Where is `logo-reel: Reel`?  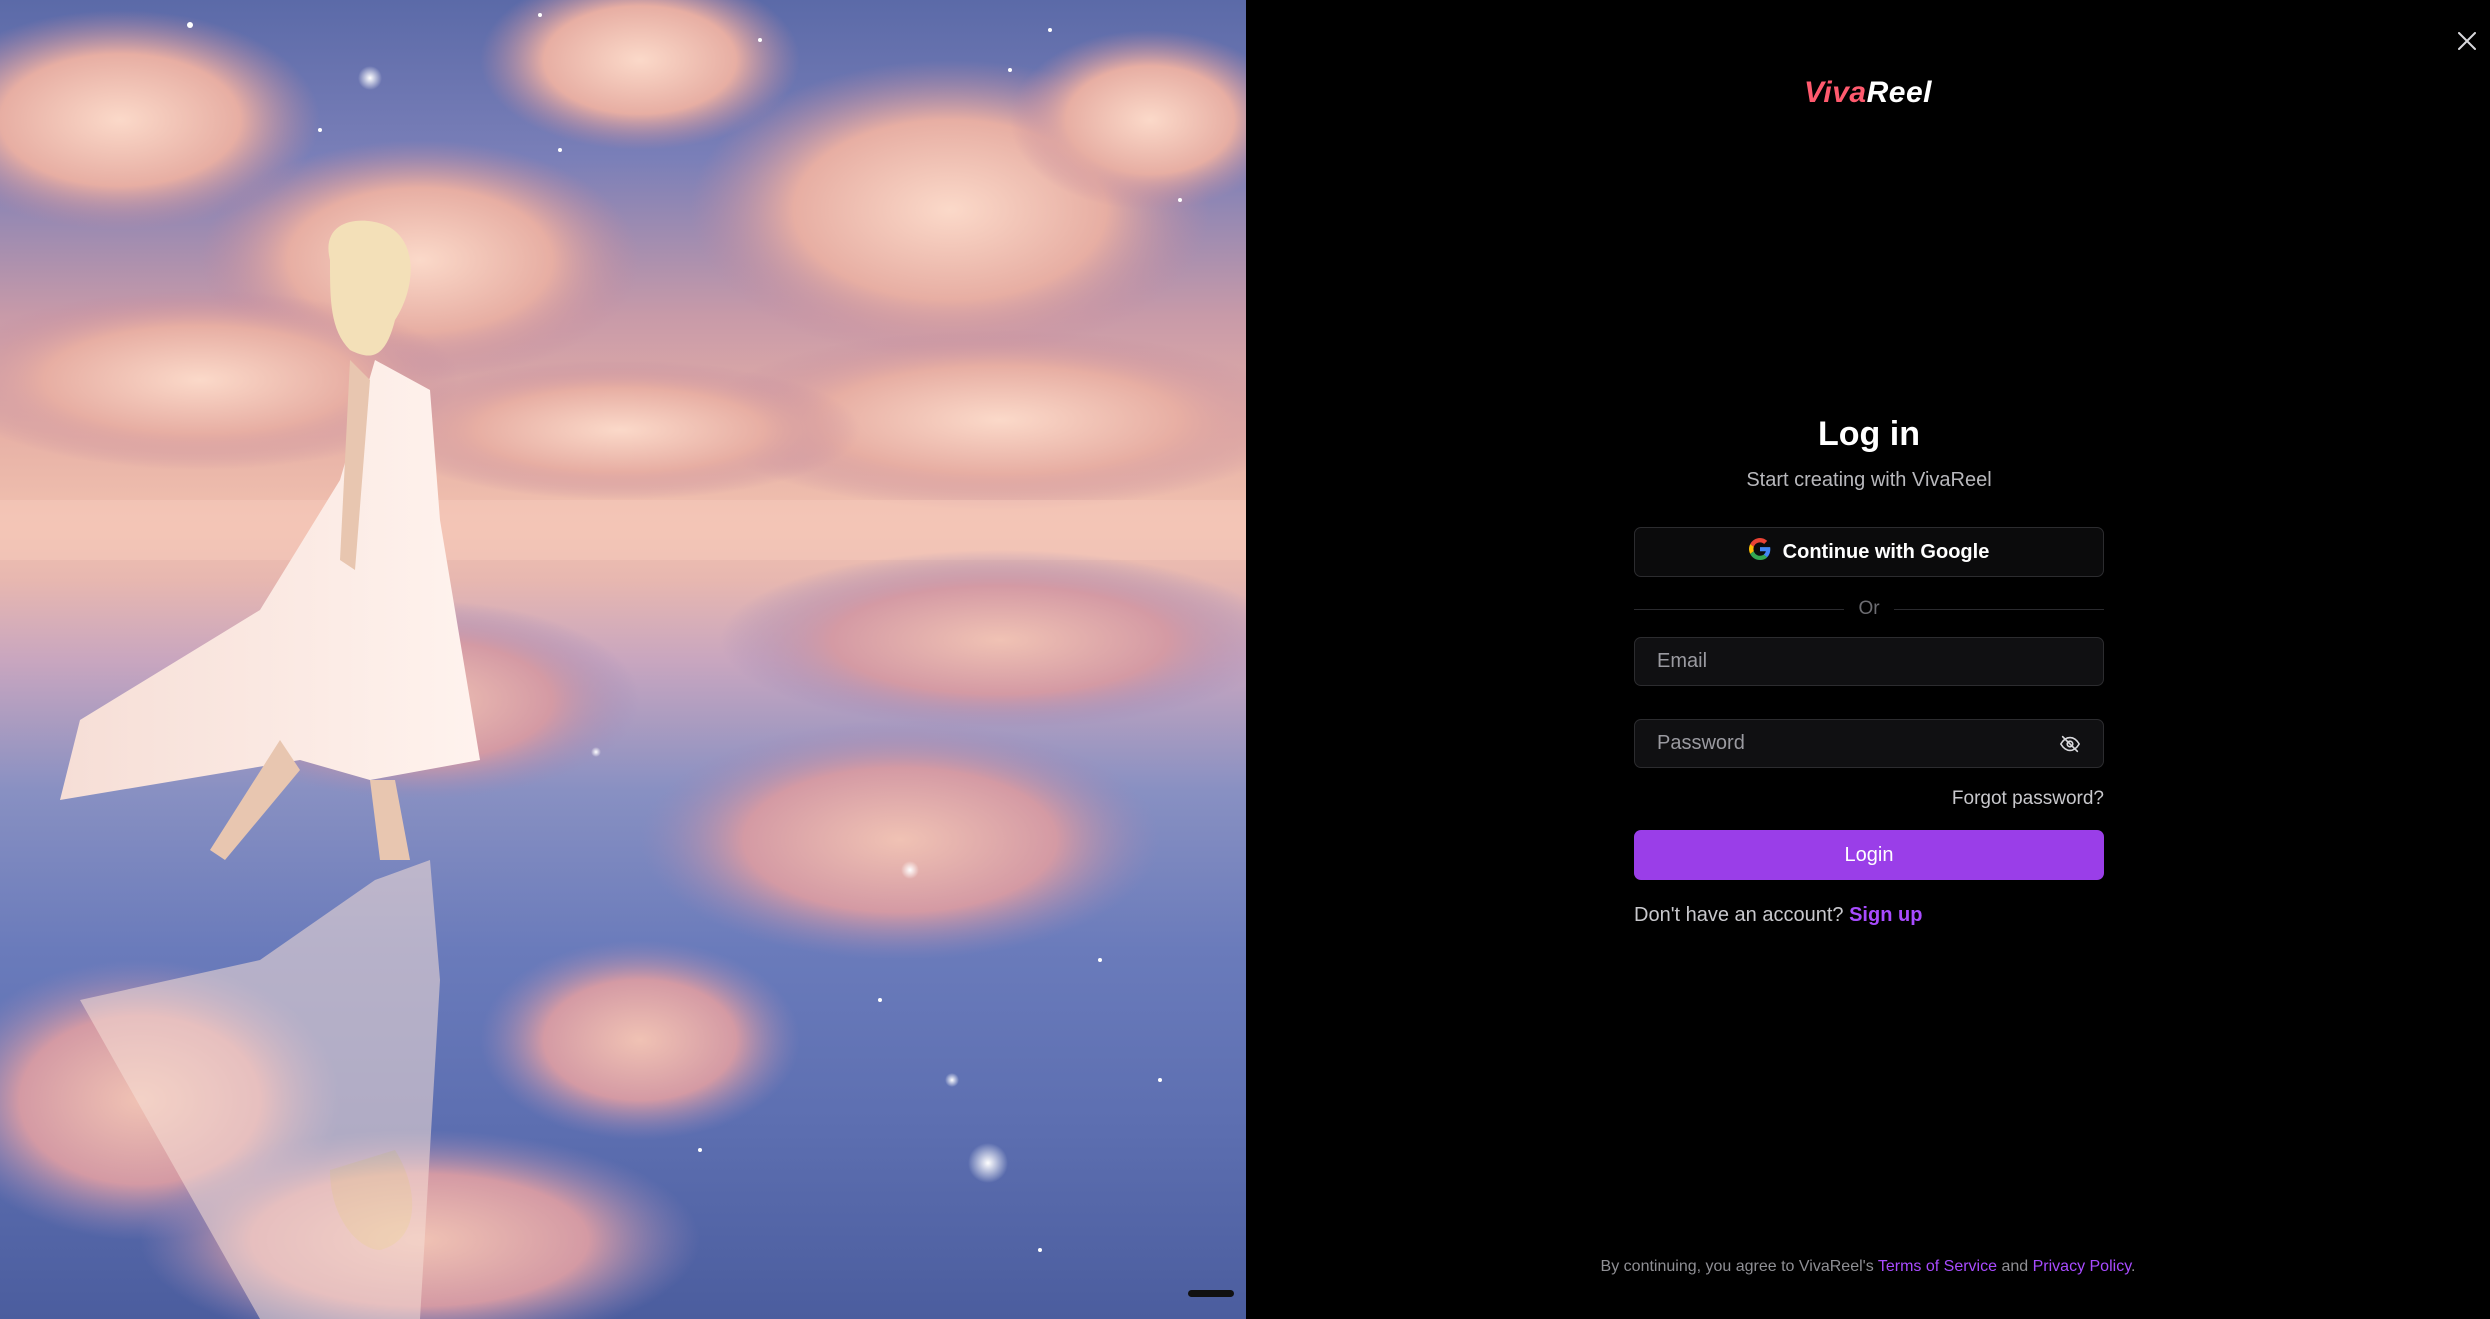 logo-reel: Reel is located at coordinates (1899, 92).